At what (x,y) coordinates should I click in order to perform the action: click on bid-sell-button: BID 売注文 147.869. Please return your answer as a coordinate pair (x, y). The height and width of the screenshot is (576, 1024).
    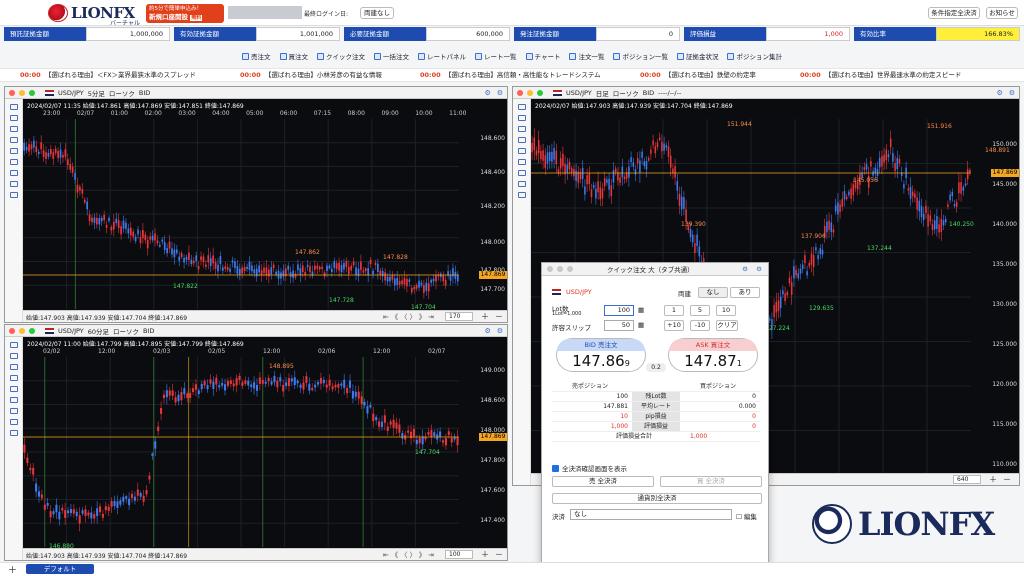
    Looking at the image, I should click on (601, 355).